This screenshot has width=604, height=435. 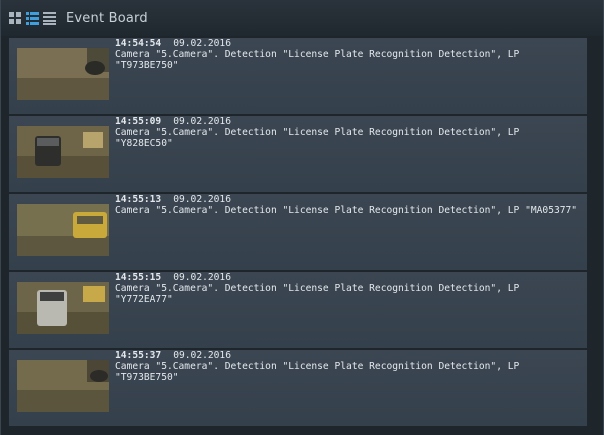 I want to click on event-time: 14:54:54, so click(x=138, y=43).